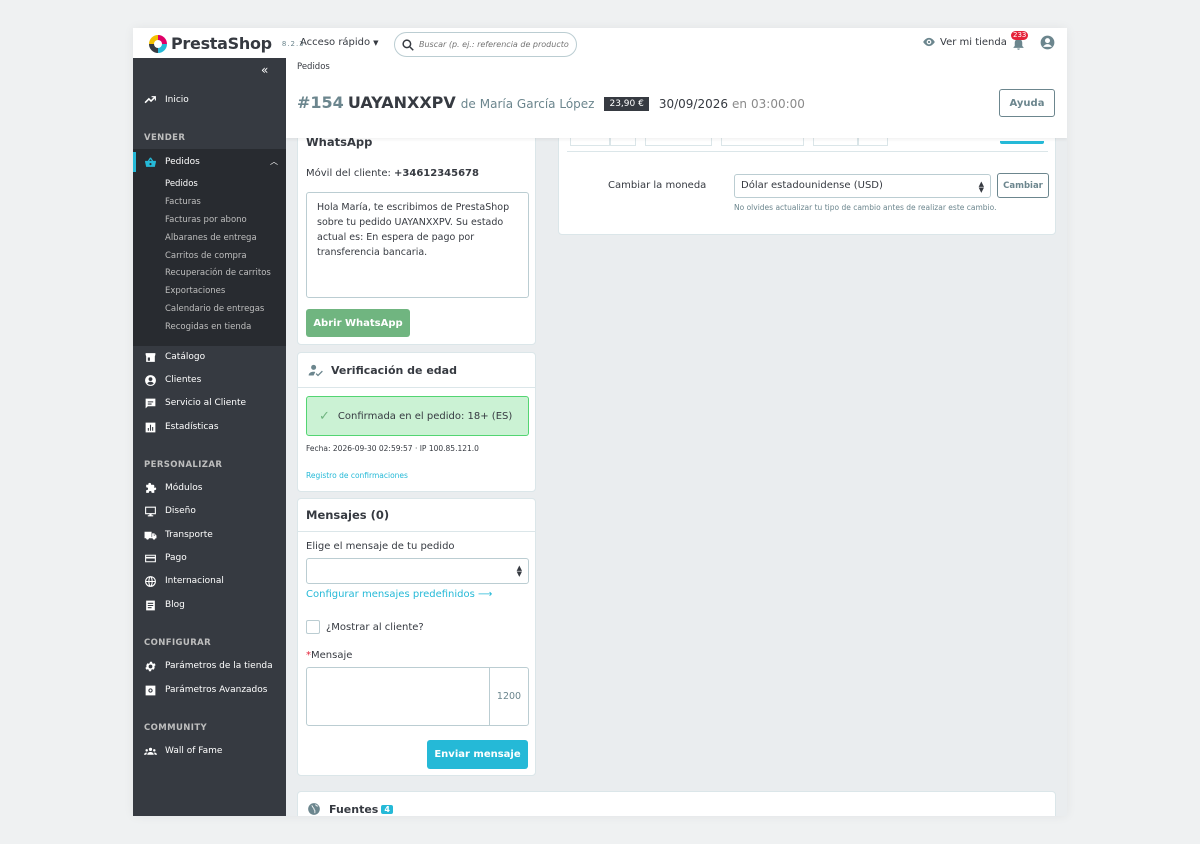 This screenshot has width=1200, height=844. What do you see at coordinates (408, 44) in the screenshot?
I see `search-icon` at bounding box center [408, 44].